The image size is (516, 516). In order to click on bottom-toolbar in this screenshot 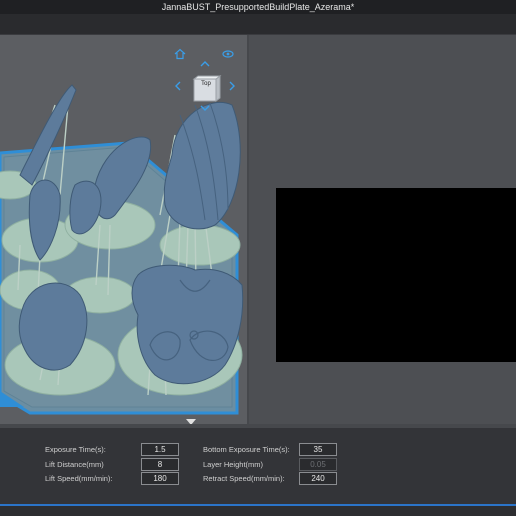, I will do `click(258, 510)`.